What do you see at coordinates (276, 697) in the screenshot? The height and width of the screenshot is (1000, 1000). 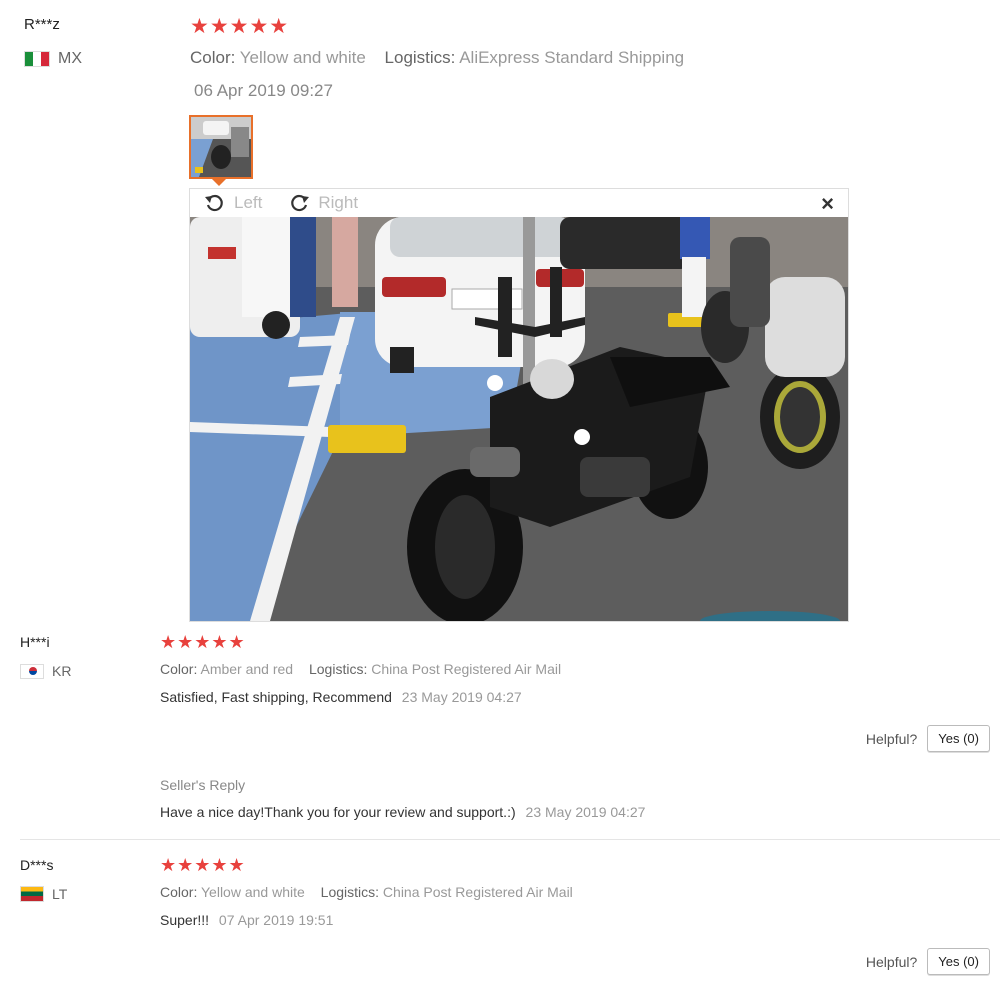 I see `review-text: Satisfied, Fast shipping, Recommend` at bounding box center [276, 697].